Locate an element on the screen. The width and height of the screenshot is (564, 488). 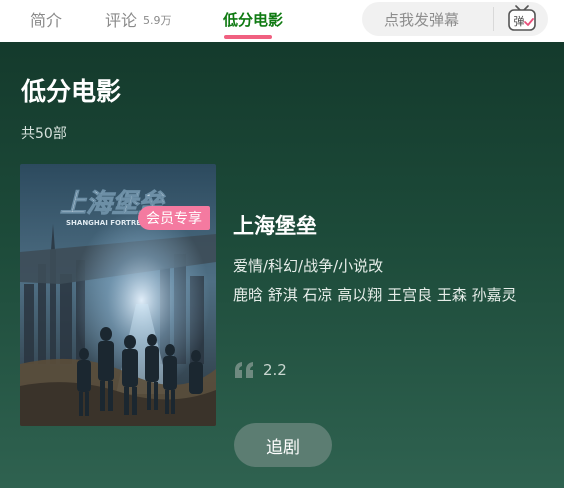
tab-intro-label: 简介 is located at coordinates (46, 20).